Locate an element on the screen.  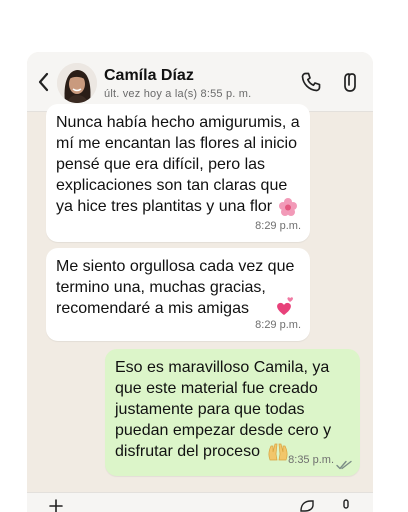
chevron-left-icon is located at coordinates (44, 82).